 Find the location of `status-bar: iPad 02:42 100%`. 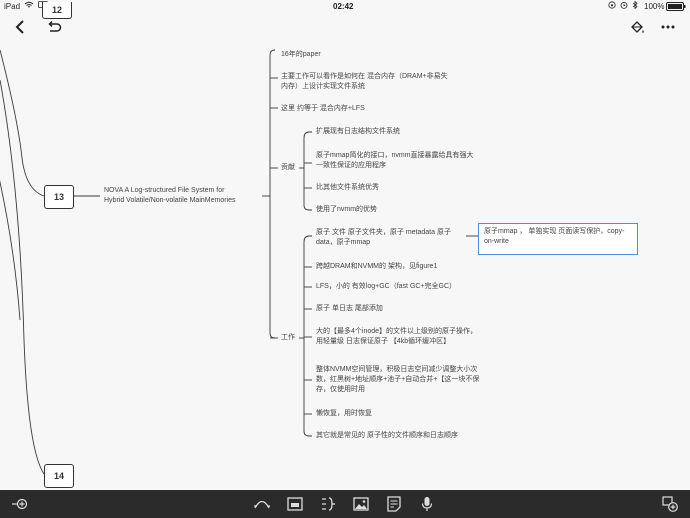

status-bar: iPad 02:42 100% is located at coordinates (345, 7).